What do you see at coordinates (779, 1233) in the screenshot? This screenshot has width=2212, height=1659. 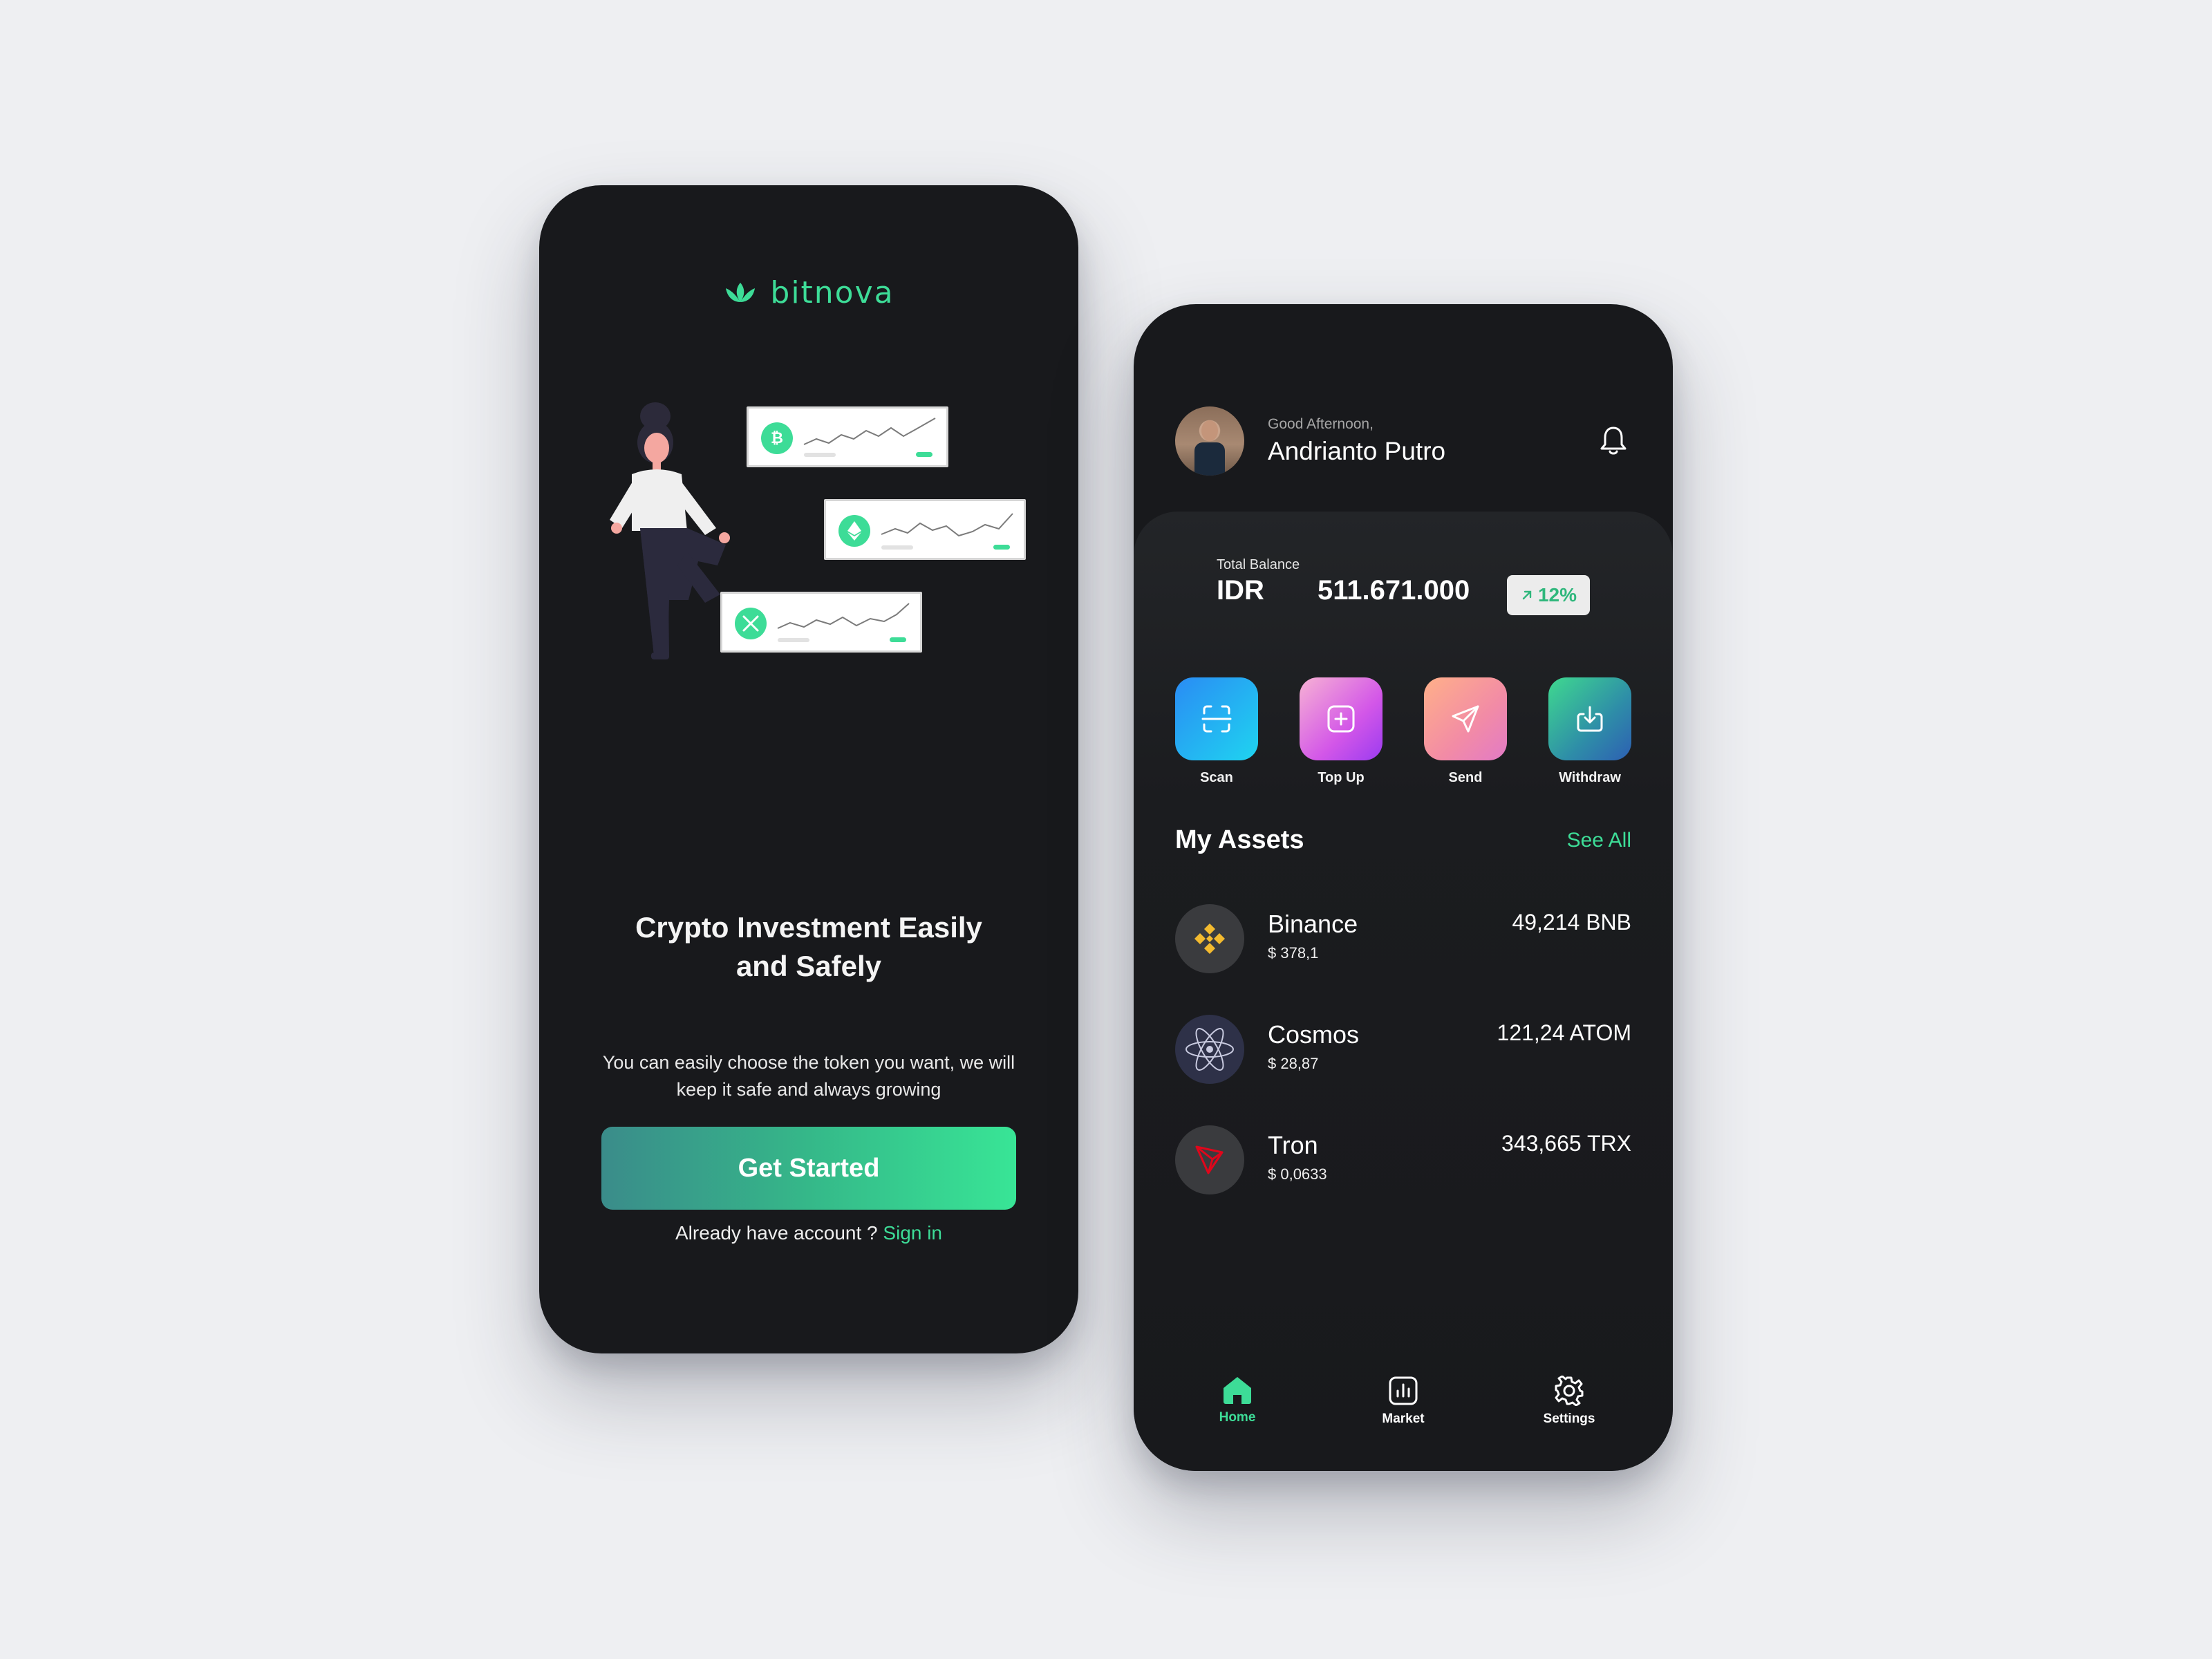 I see `signin-prompt-text: Already have account ?` at bounding box center [779, 1233].